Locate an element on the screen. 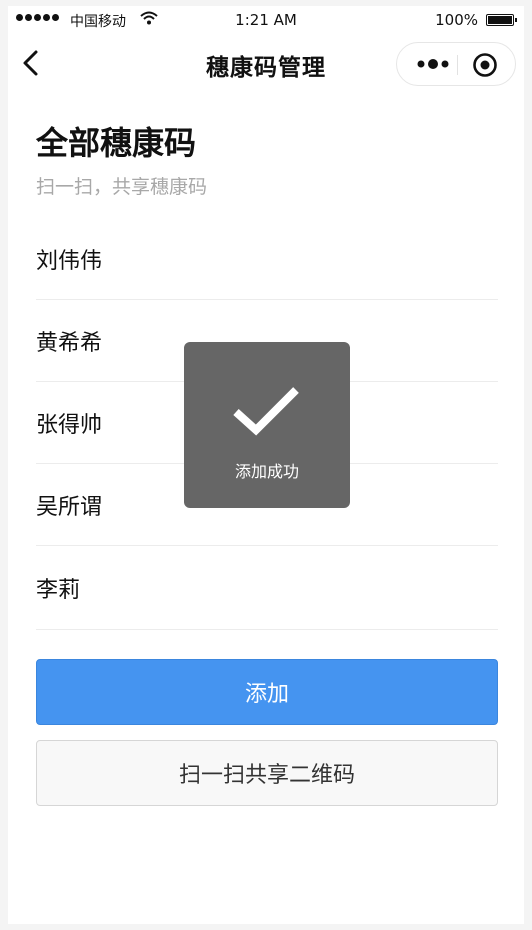 This screenshot has width=532, height=930. toast-message: 添加成功 is located at coordinates (266, 471).